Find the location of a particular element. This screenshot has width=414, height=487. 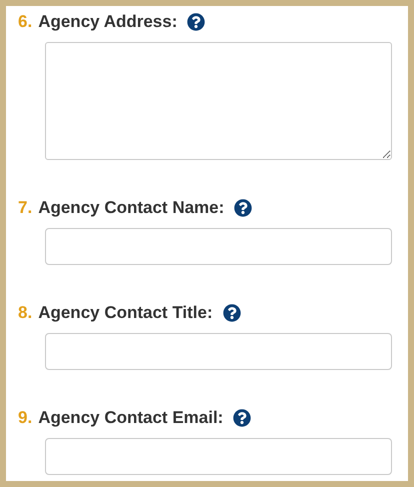

field-label: Agency Contact Email: is located at coordinates (131, 418).